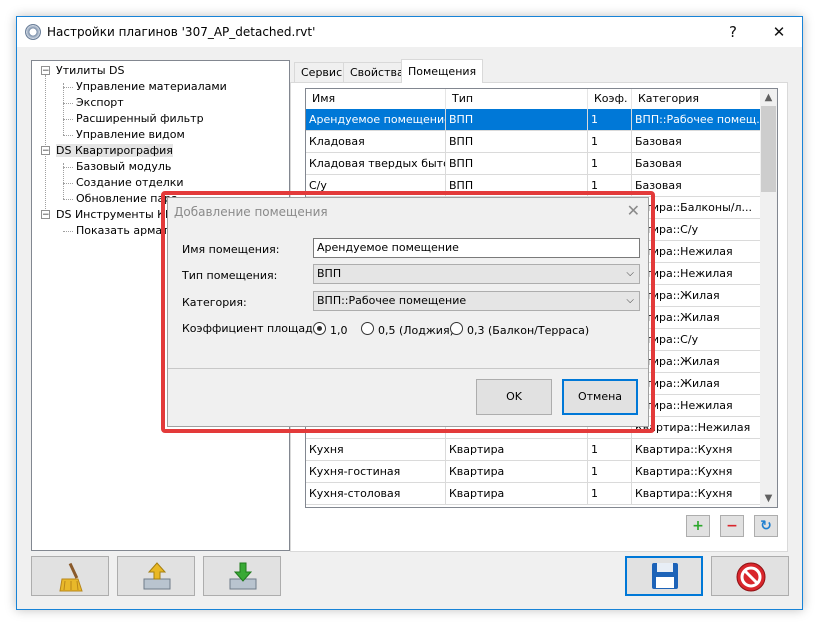  Describe the element at coordinates (779, 32) in the screenshot. I see `close-window-button: ✕` at that location.